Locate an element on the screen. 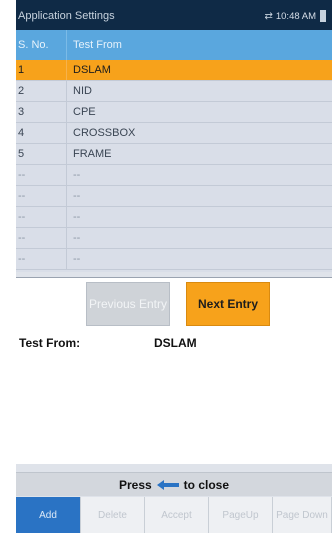 The height and width of the screenshot is (533, 332). close-hint-bar: Press to close is located at coordinates (174, 484).